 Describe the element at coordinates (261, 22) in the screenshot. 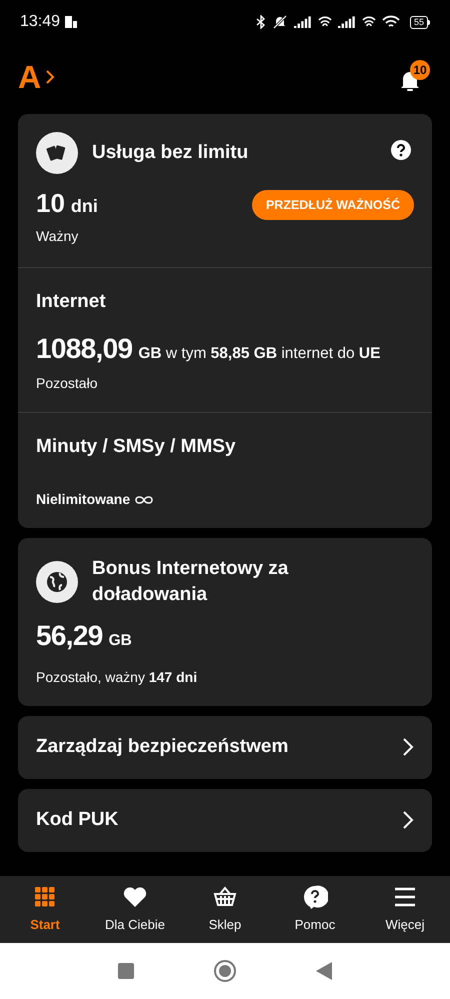

I see `bluetooth-icon` at that location.